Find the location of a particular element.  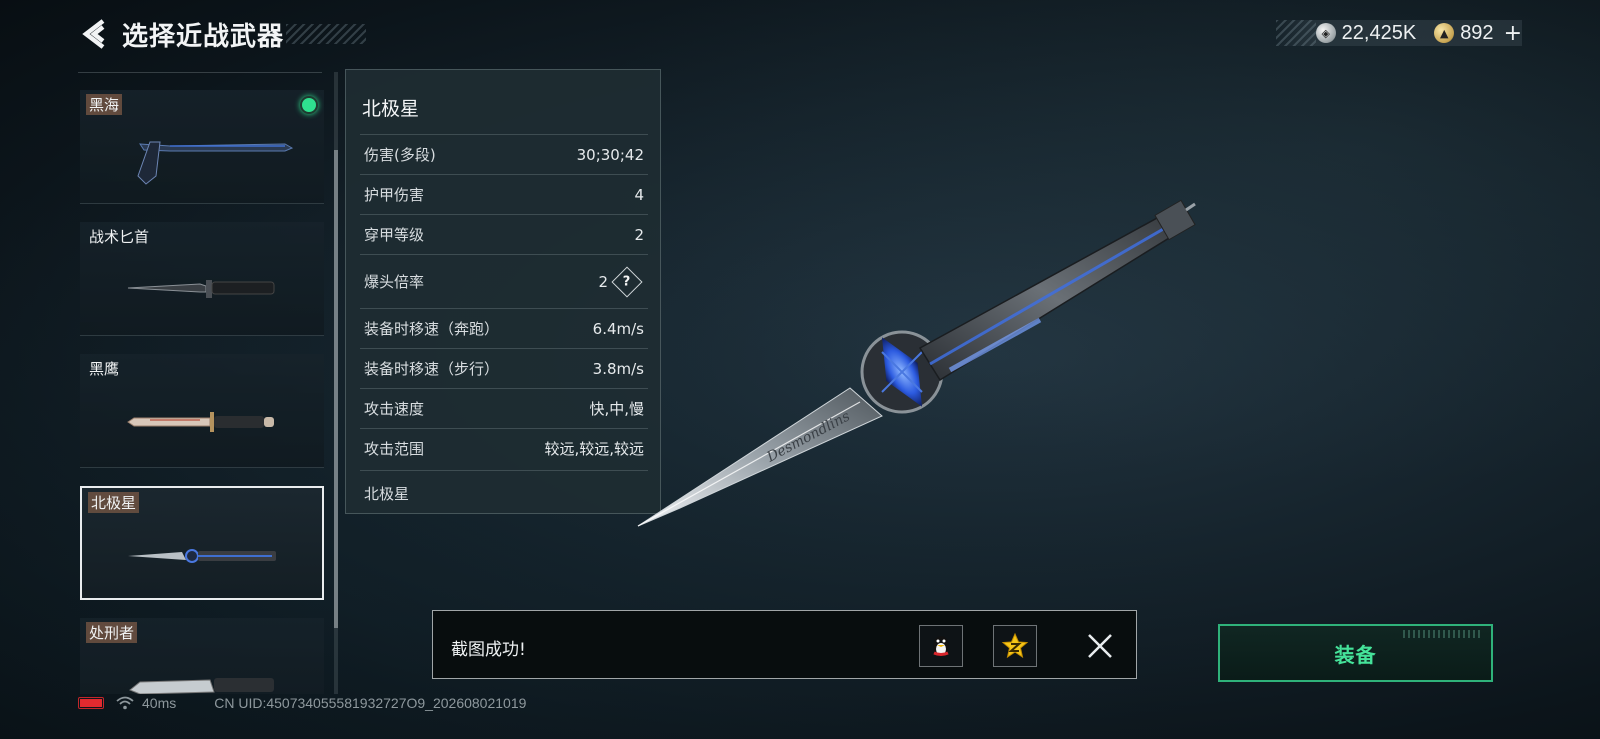

weapon-name: 黑海 is located at coordinates (104, 104).